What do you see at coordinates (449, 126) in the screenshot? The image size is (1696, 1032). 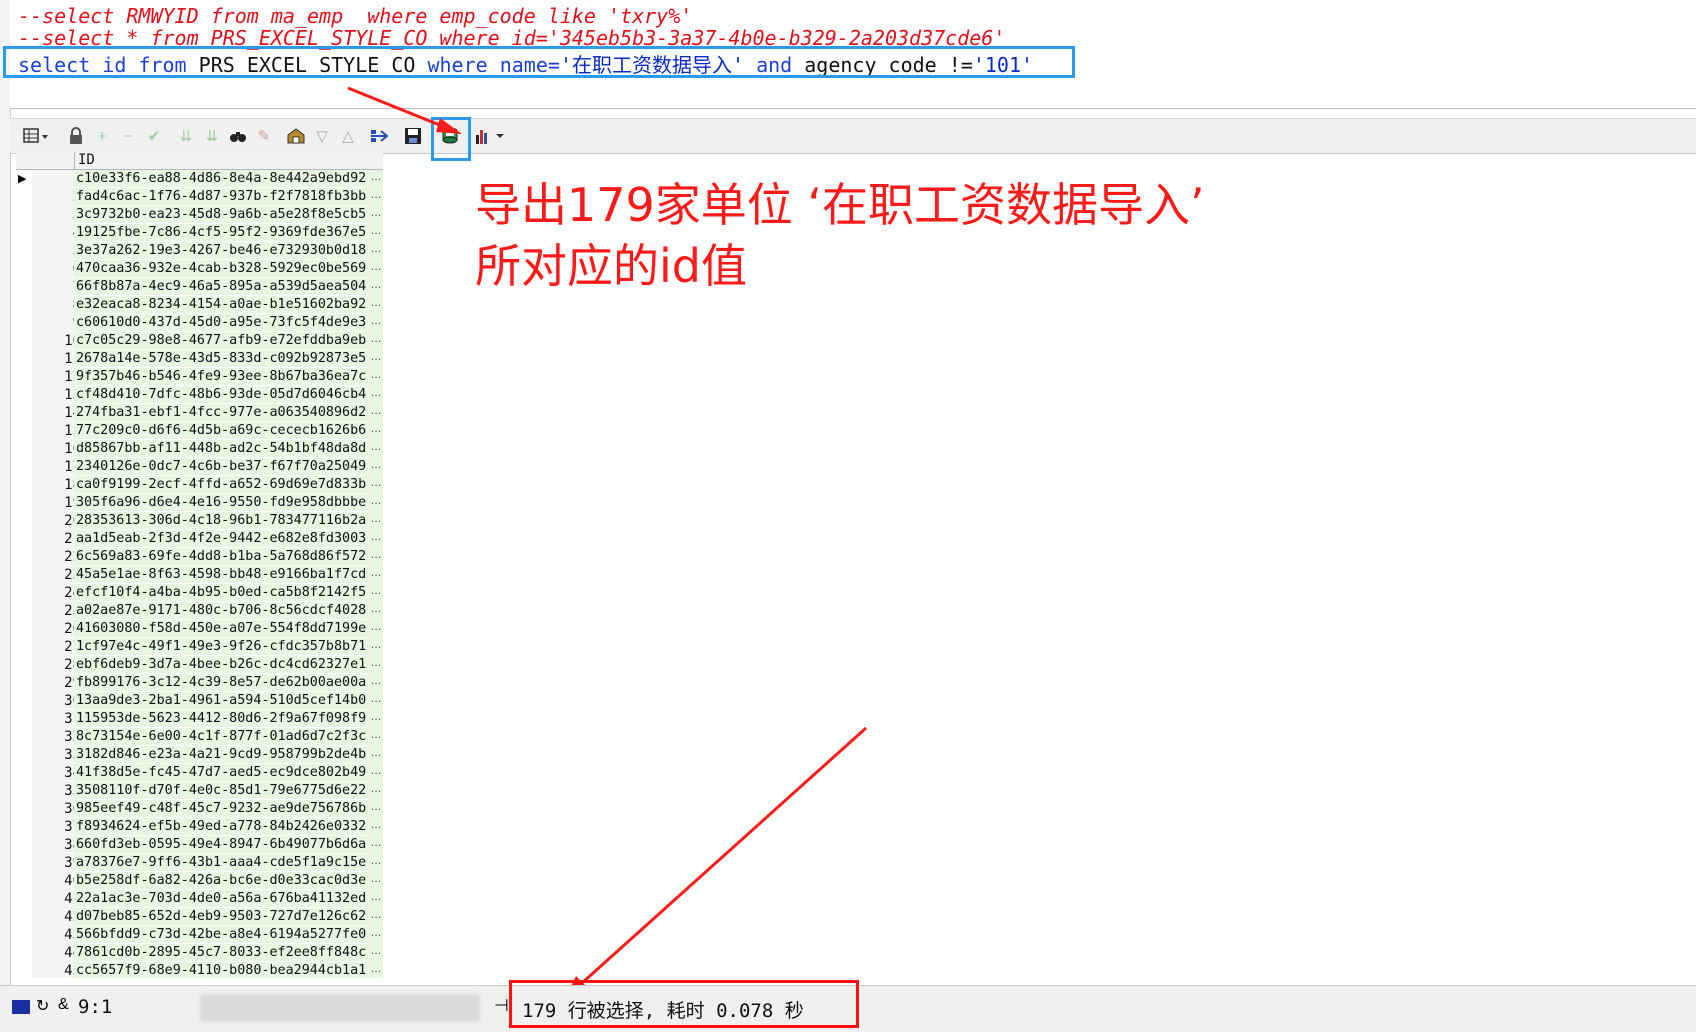 I see `arrow-head-export` at bounding box center [449, 126].